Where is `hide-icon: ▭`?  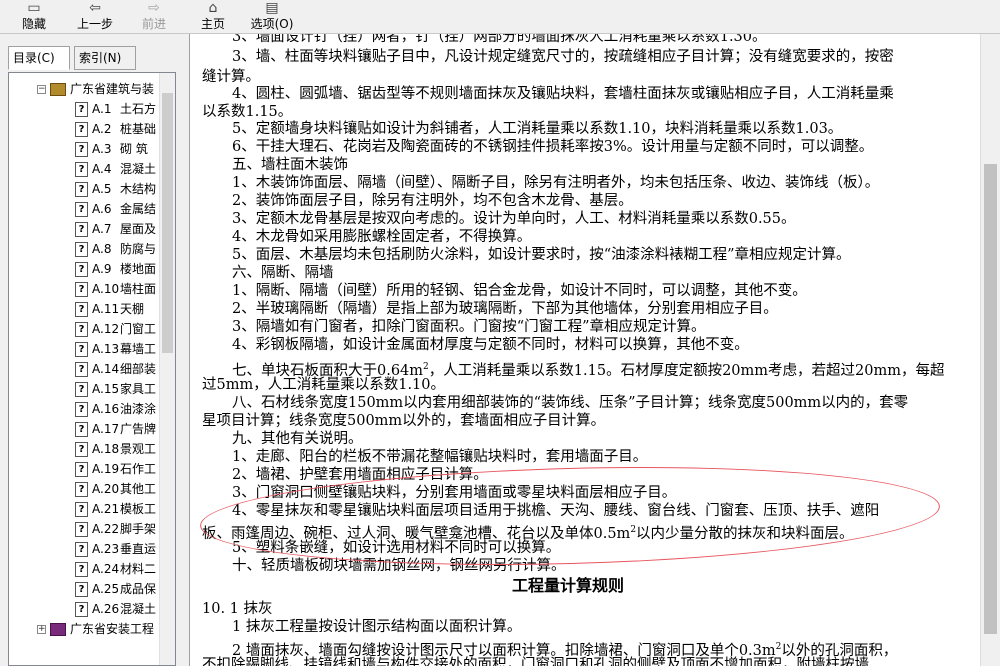
hide-icon: ▭ is located at coordinates (34, 8).